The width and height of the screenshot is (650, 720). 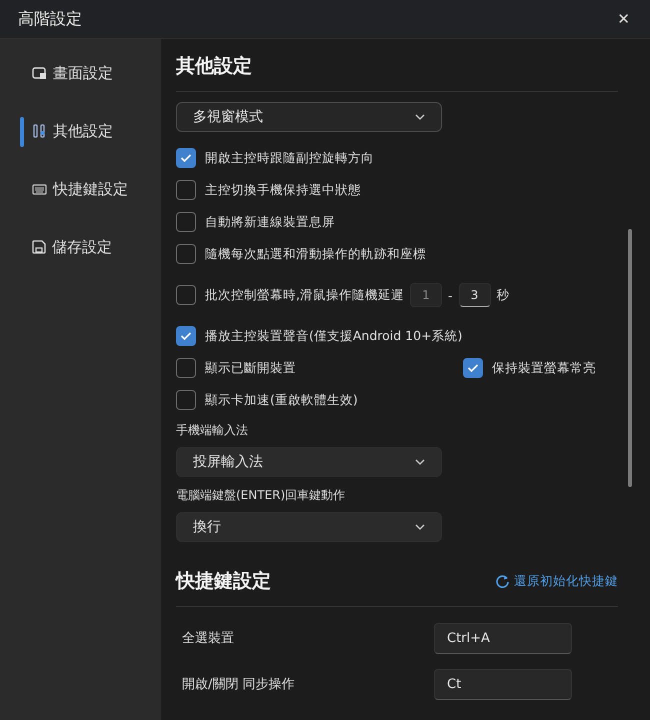 What do you see at coordinates (503, 638) in the screenshot?
I see `shortcut-field: Ctrl+A` at bounding box center [503, 638].